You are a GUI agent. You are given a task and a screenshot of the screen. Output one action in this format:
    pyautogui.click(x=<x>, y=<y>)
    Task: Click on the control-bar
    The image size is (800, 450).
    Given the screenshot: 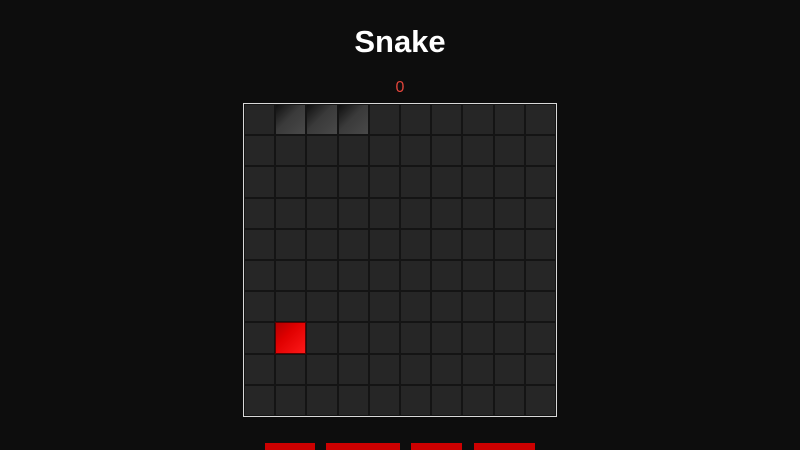 What is the action you would take?
    pyautogui.click(x=400, y=446)
    